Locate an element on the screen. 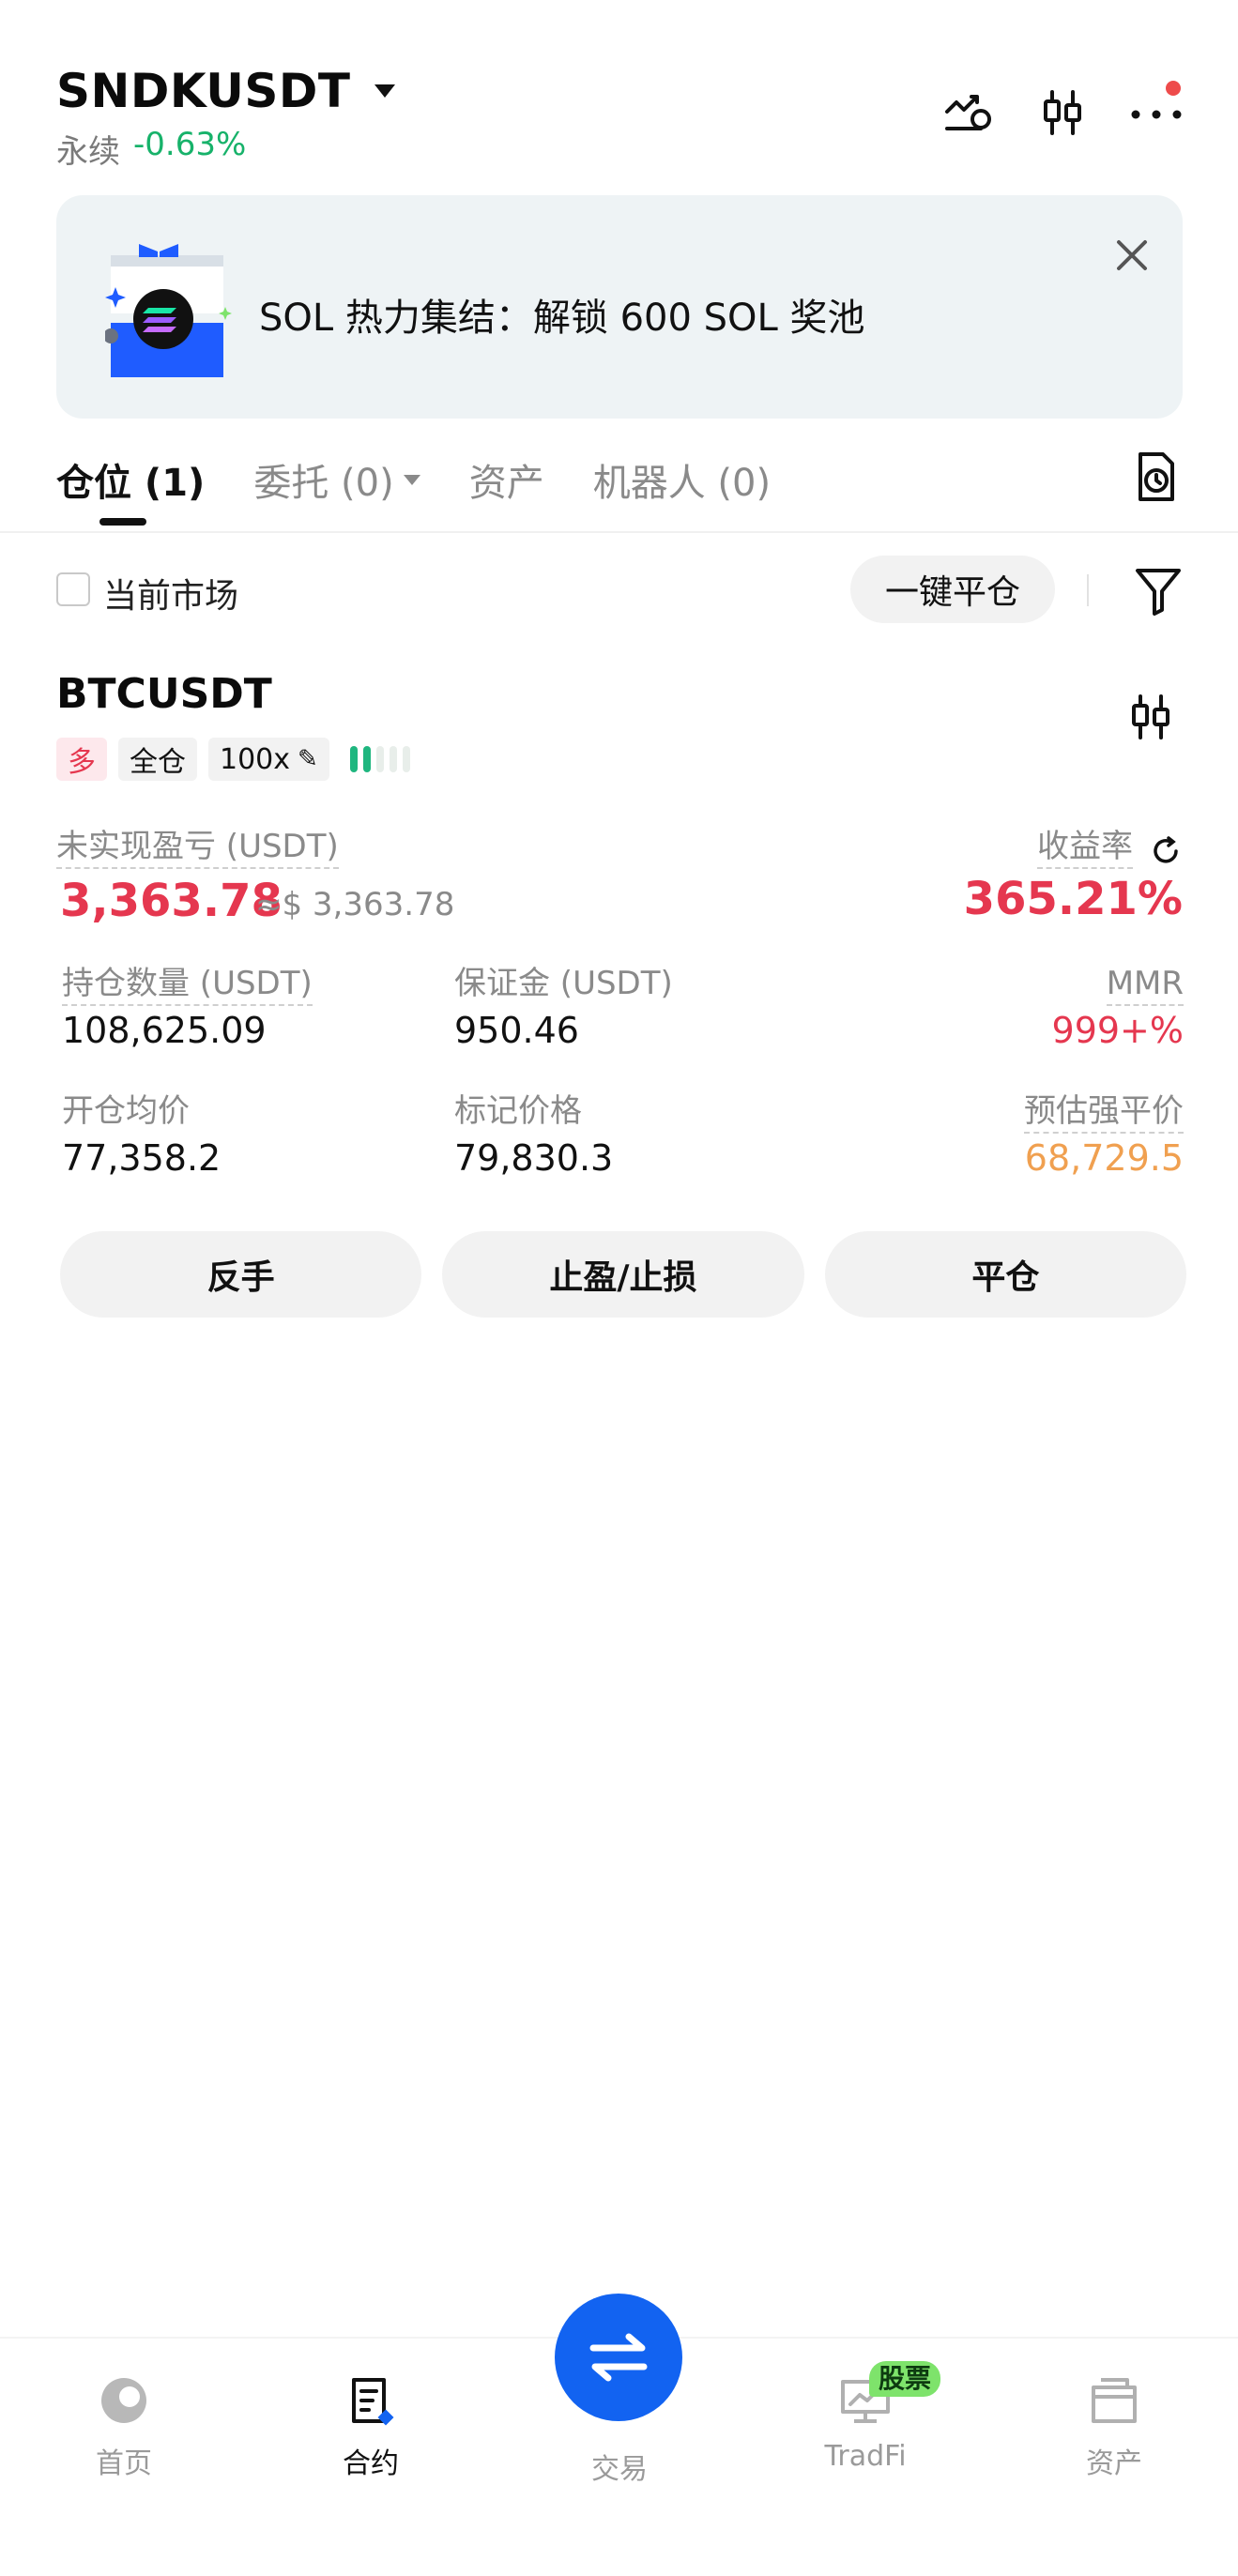  tab-label: 委托 (0) is located at coordinates (323, 483).